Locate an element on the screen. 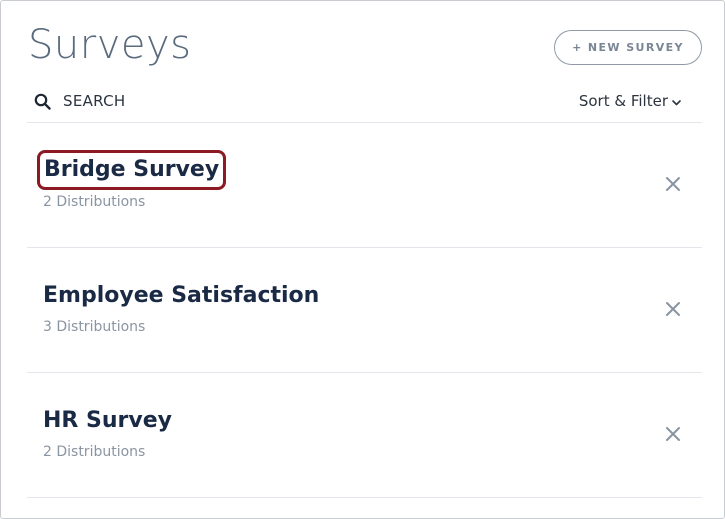  sort-filter-dropdown: Sort & Filter is located at coordinates (630, 101).